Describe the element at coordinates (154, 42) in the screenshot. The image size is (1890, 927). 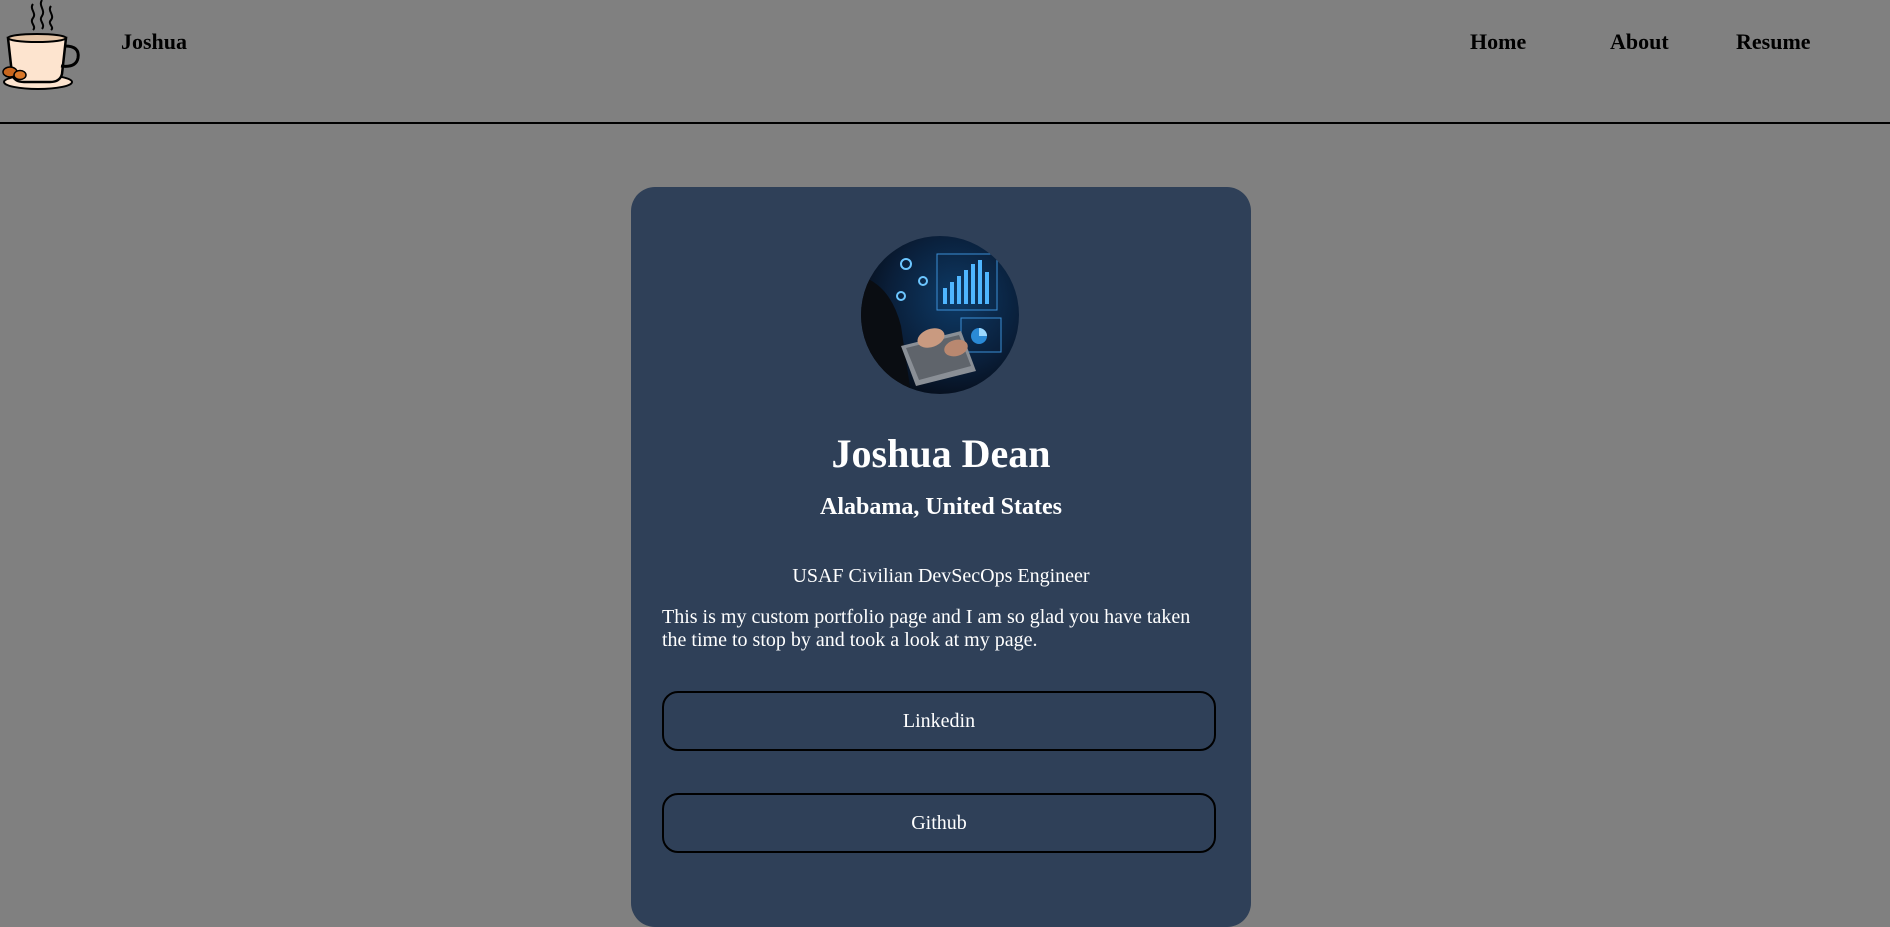
I see `brand-name: Joshua` at that location.